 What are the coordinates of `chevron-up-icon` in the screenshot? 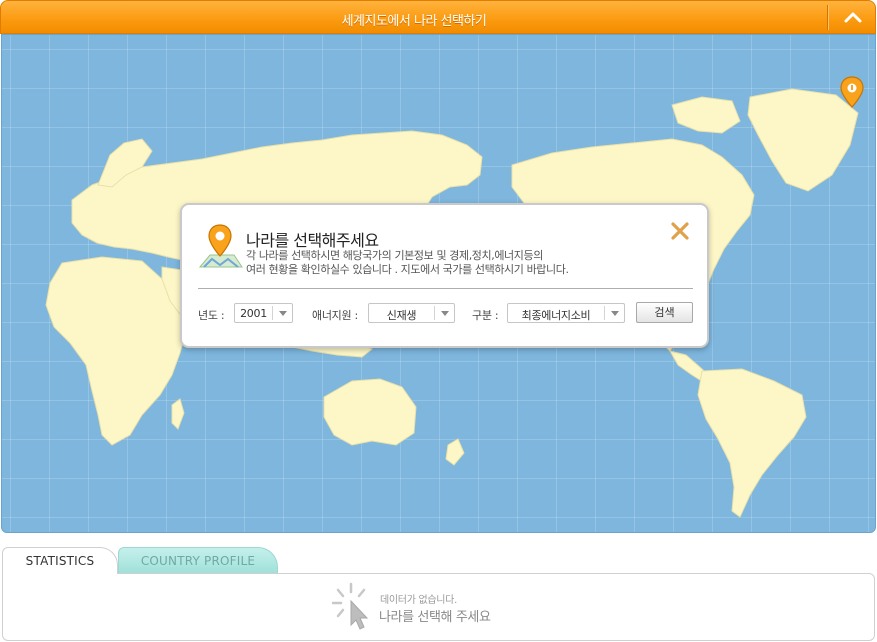 It's located at (853, 17).